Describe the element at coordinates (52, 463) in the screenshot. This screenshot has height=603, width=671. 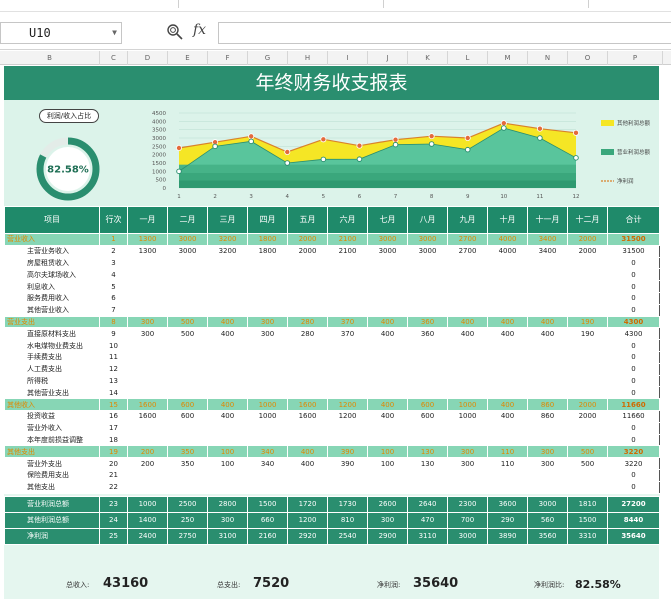
I see `row-label: 营业外支出` at that location.